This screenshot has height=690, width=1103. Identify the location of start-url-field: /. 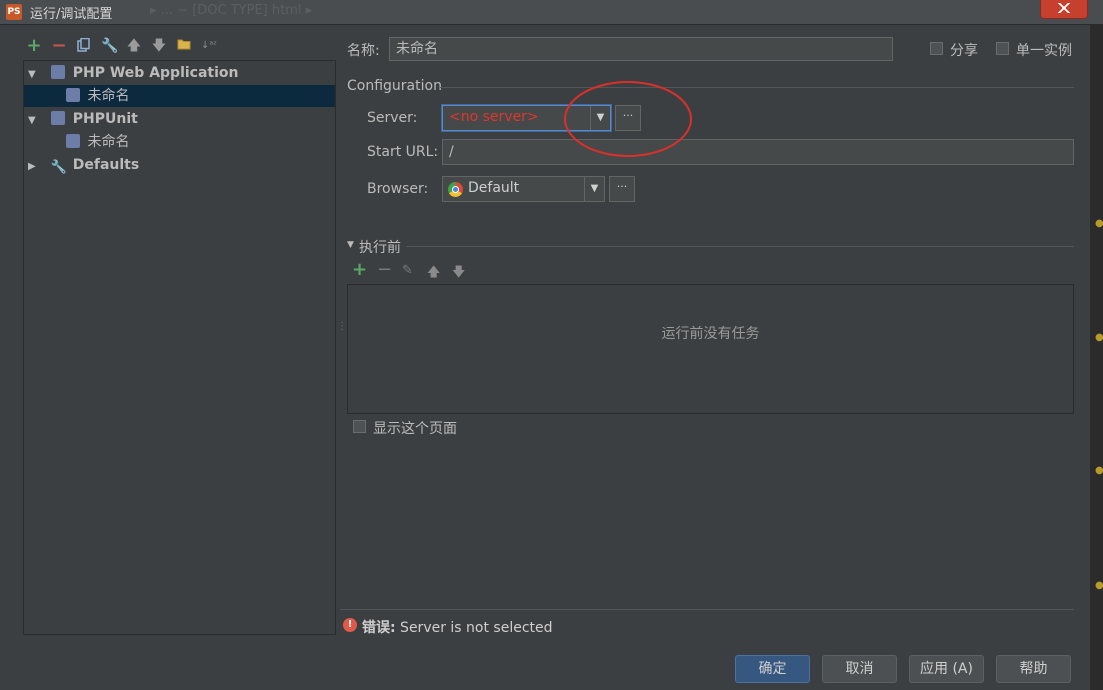
(758, 152).